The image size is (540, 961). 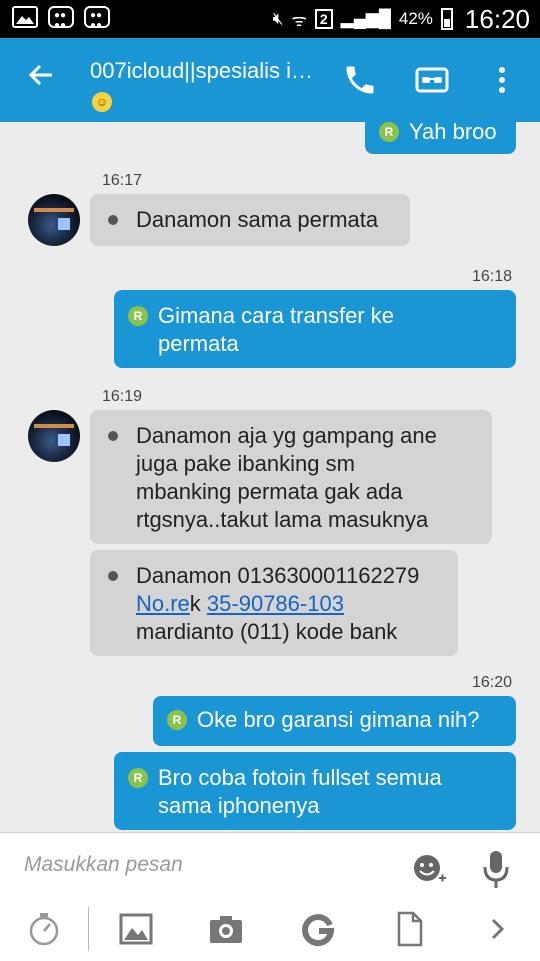 I want to click on compose-bar: Masukkan pesan, so click(x=270, y=896).